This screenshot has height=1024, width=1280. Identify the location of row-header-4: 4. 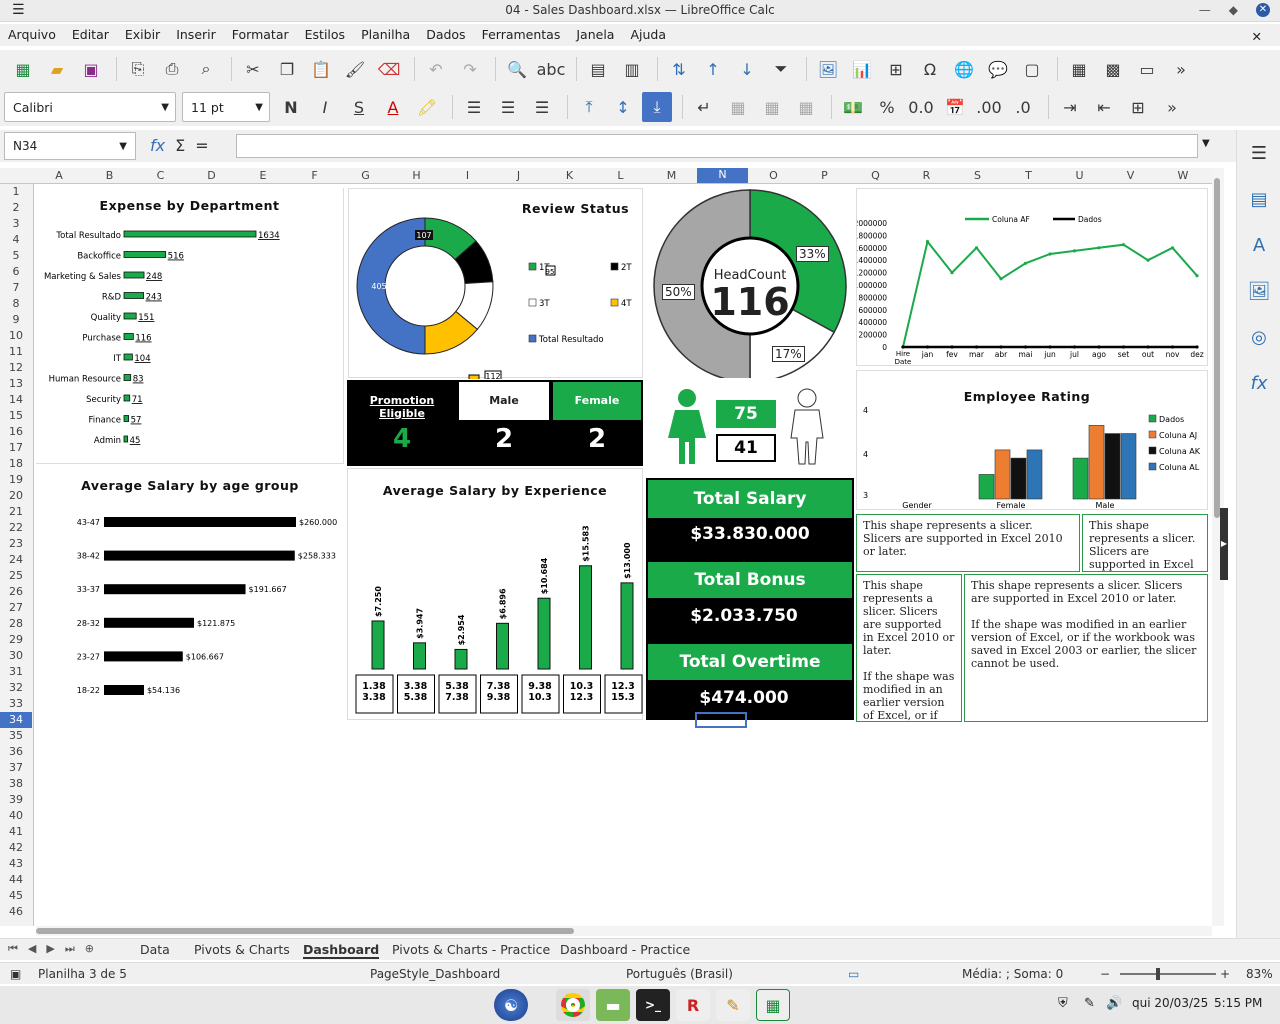
(16, 240).